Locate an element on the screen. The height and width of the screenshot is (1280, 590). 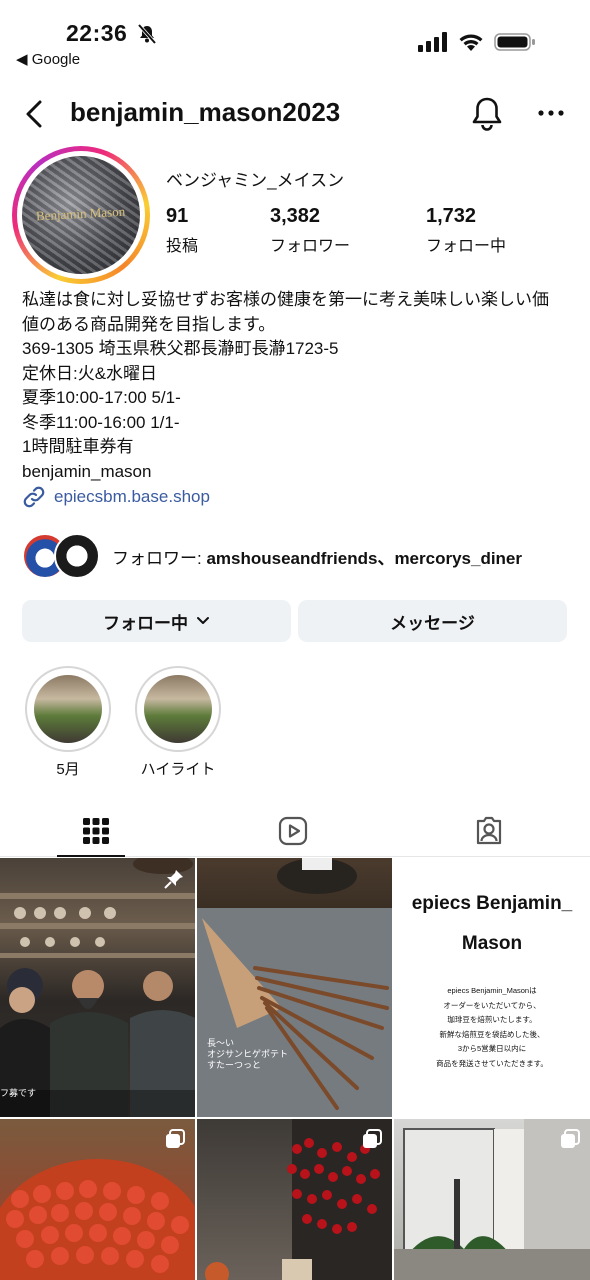
following-button-label: フォロー中 is located at coordinates (145, 623).